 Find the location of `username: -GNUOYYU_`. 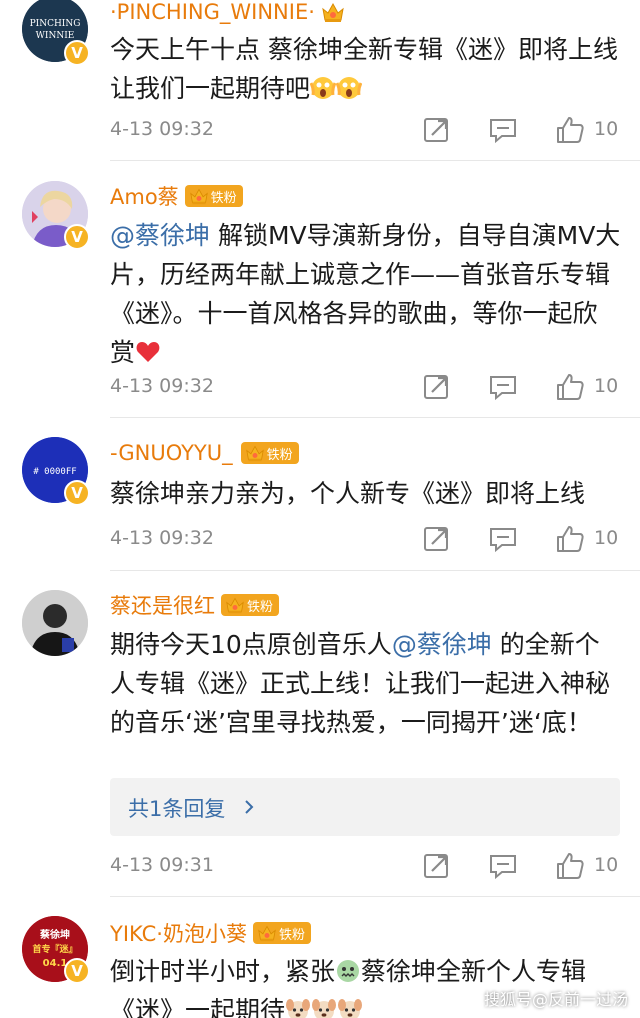

username: -GNUOYYU_ is located at coordinates (171, 453).